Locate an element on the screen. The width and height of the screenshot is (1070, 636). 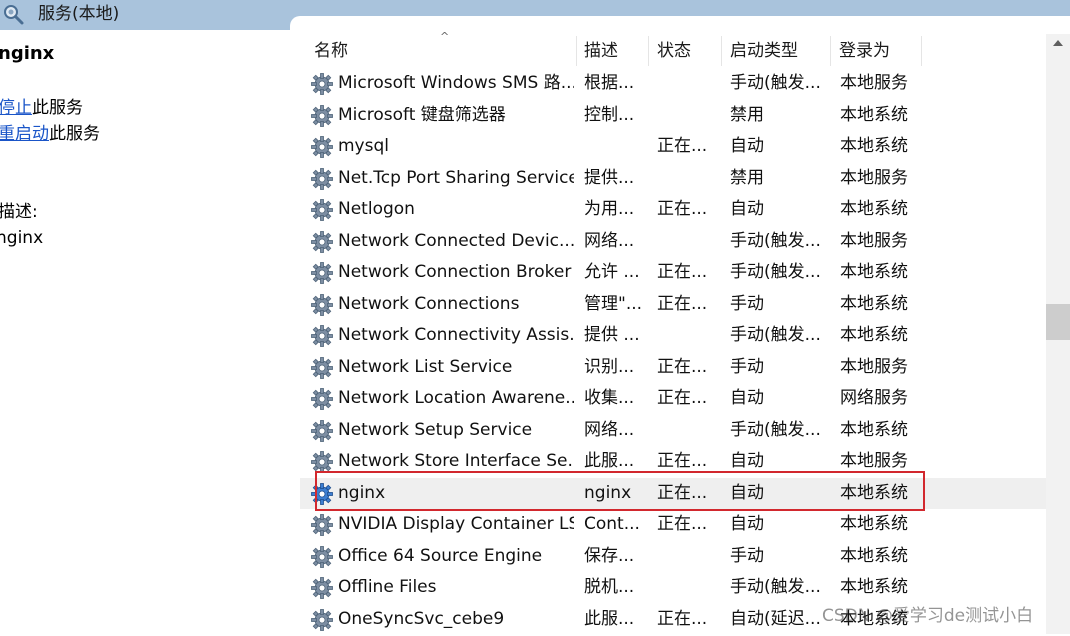
column-divider is located at coordinates (921, 51).